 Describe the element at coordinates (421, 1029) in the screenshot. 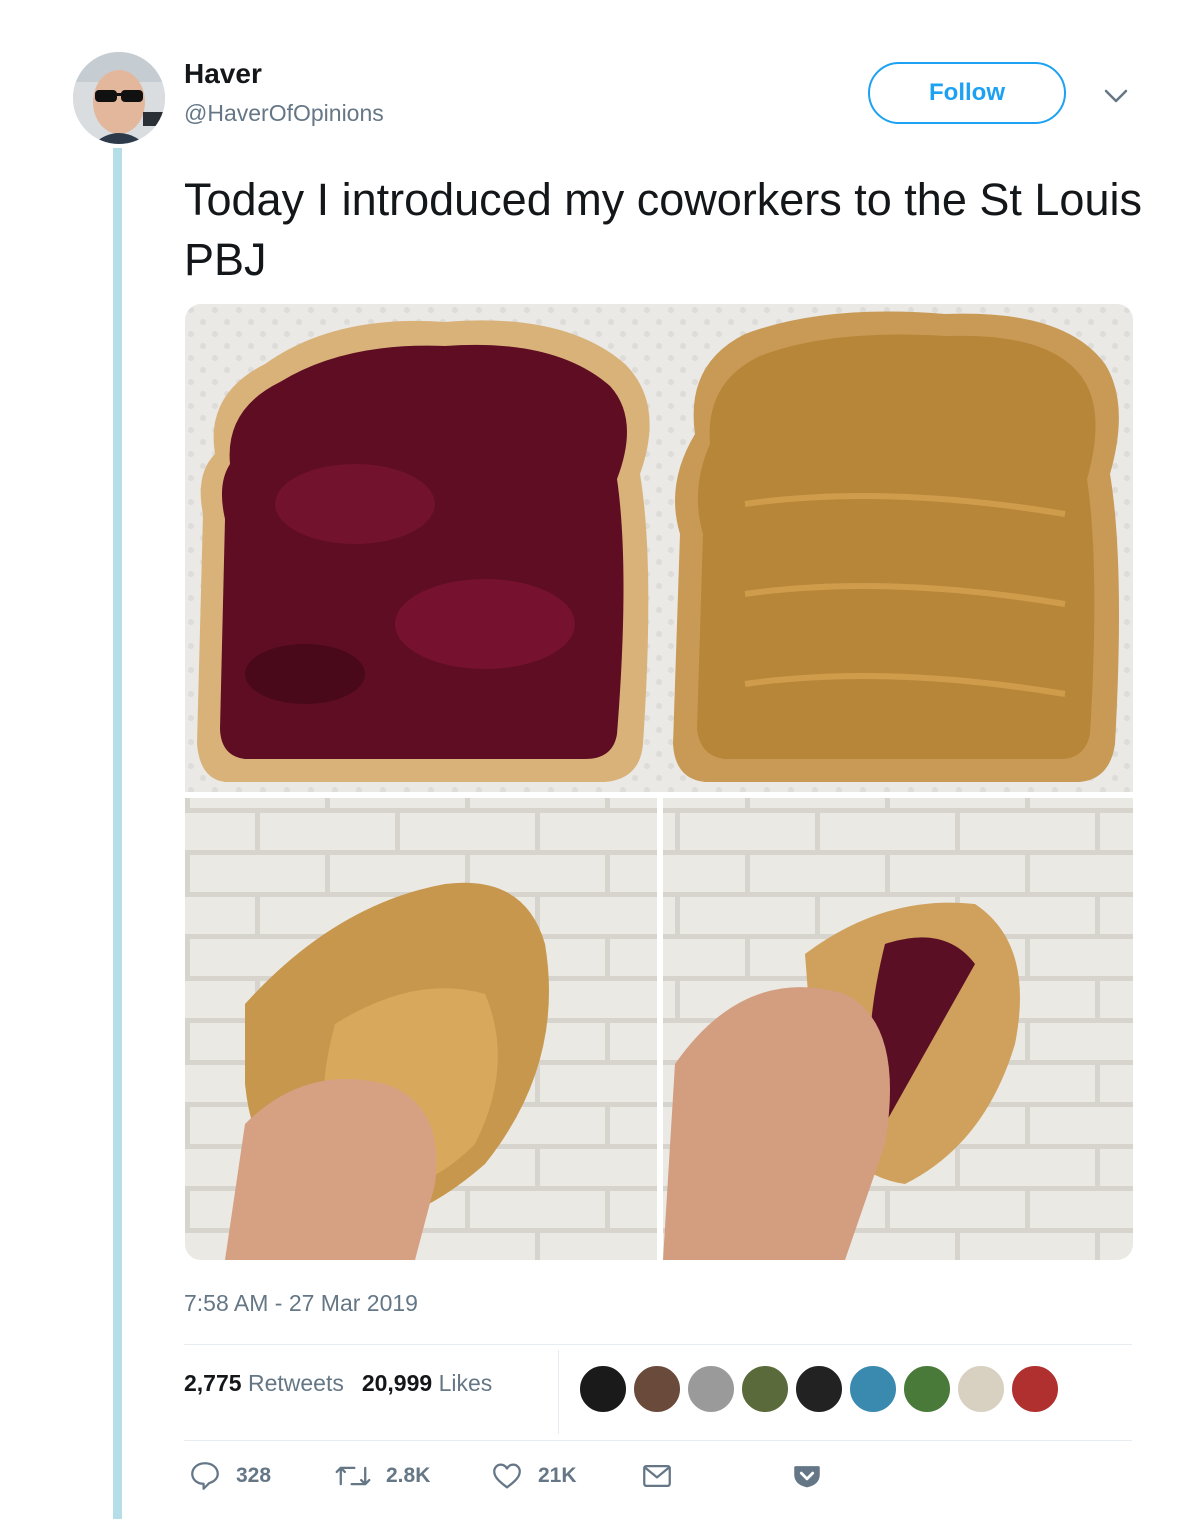

I see `media-photo-sandwich-left` at that location.